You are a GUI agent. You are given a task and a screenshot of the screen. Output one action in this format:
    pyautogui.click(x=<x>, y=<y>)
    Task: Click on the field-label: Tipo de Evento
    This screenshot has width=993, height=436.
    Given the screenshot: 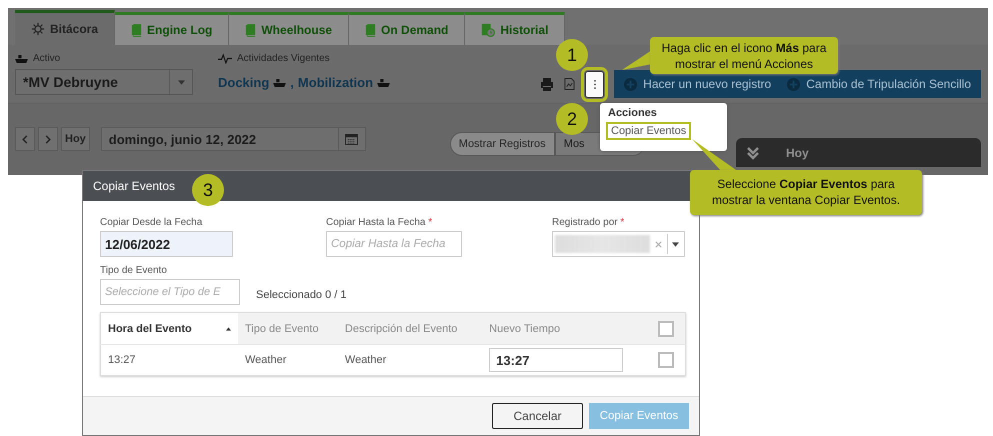 What is the action you would take?
    pyautogui.click(x=133, y=270)
    